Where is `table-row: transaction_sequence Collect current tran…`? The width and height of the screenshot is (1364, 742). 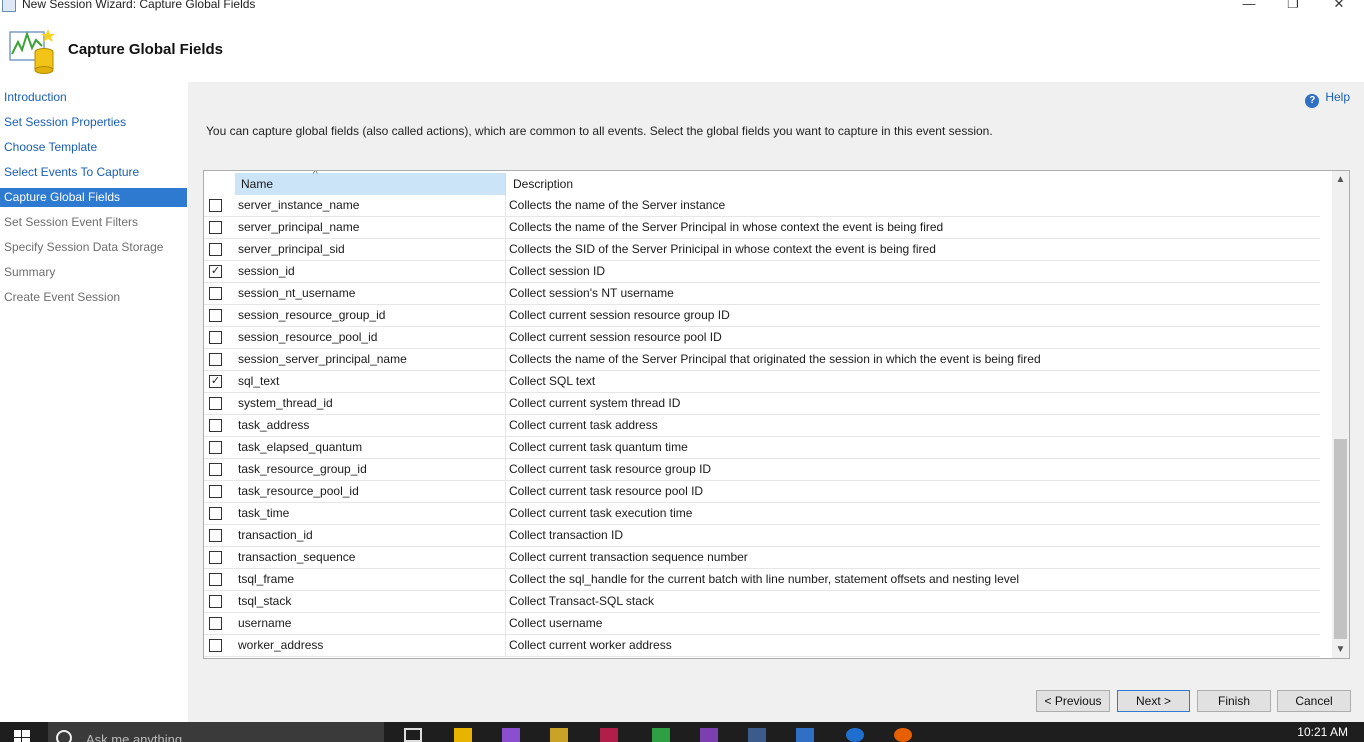
table-row: transaction_sequence Collect current tran… is located at coordinates (762, 558).